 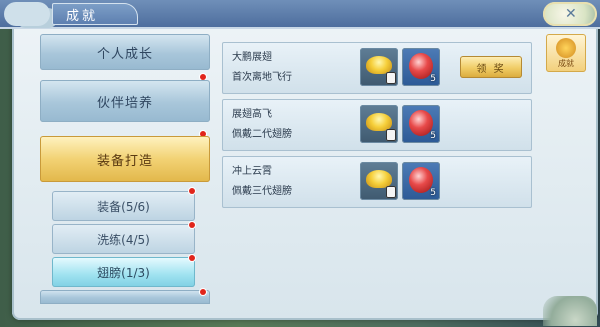 What do you see at coordinates (570, 311) in the screenshot?
I see `corner-ornament` at bounding box center [570, 311].